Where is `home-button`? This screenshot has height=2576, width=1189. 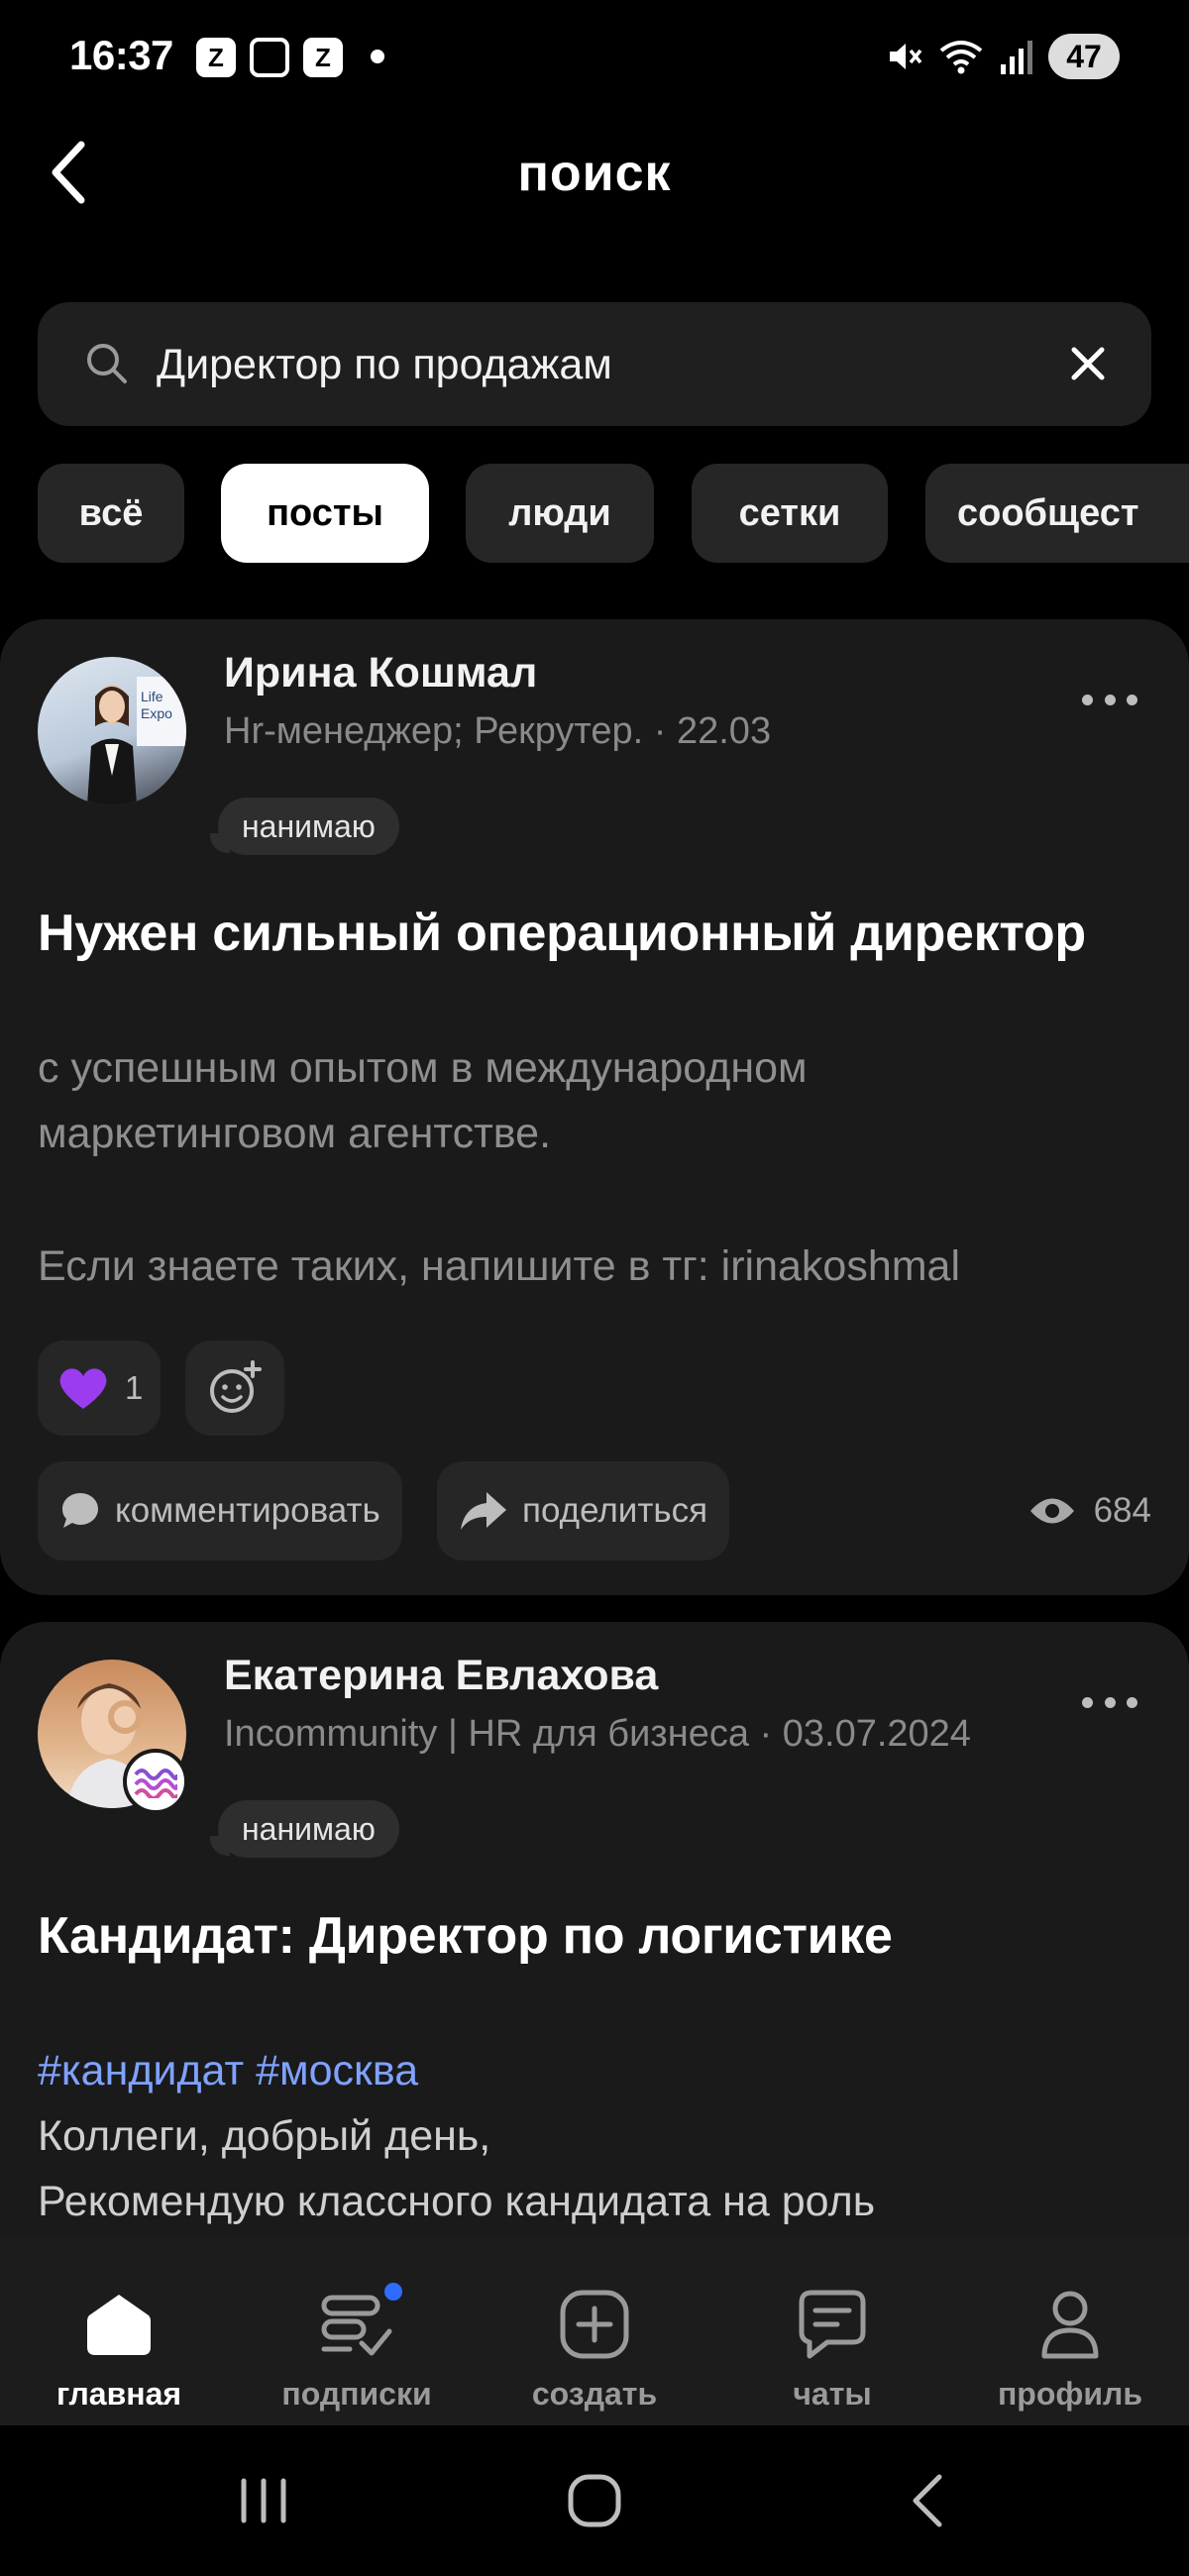
home-button is located at coordinates (594, 2500).